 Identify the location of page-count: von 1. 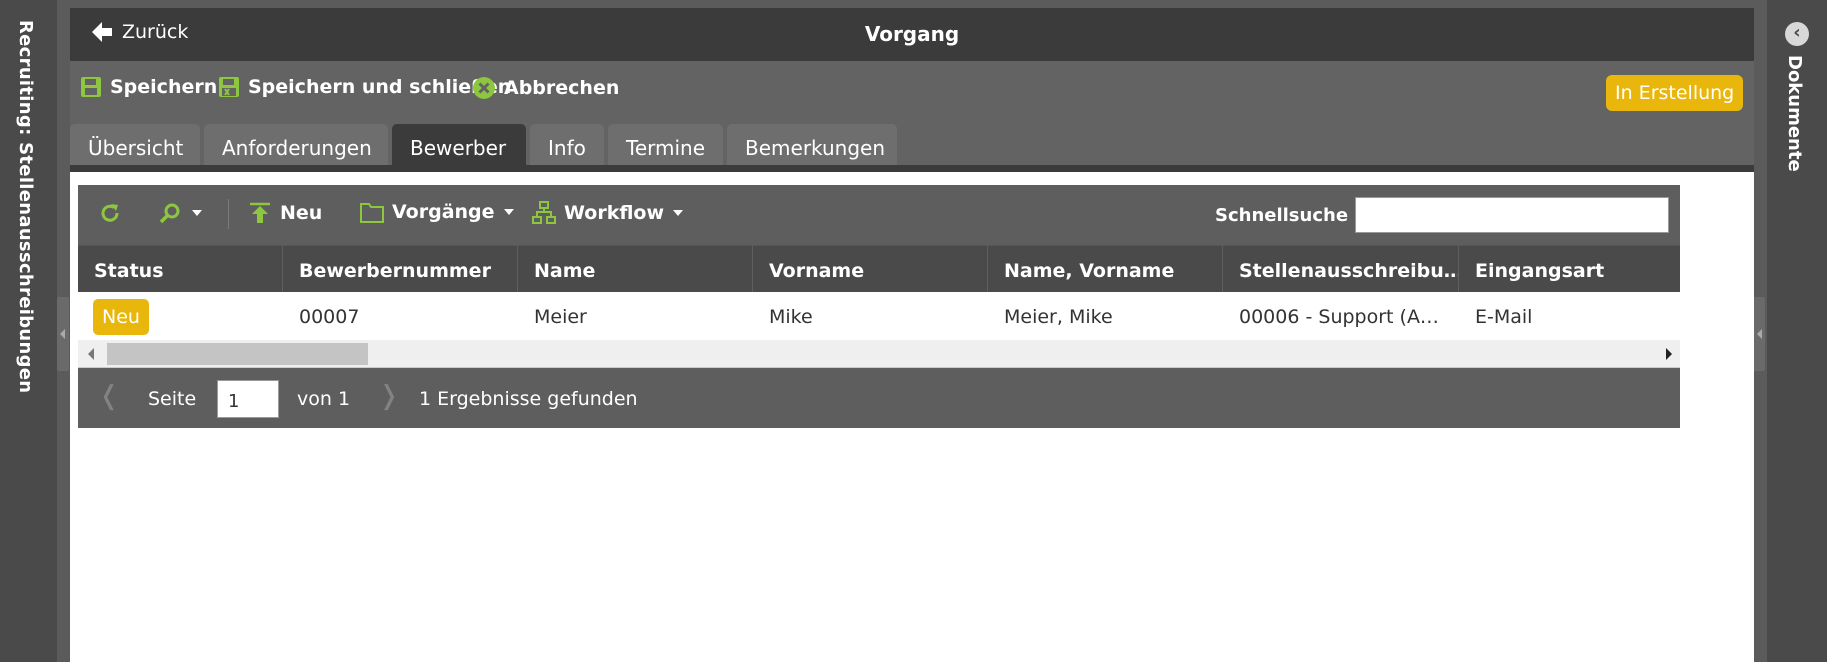
(324, 399).